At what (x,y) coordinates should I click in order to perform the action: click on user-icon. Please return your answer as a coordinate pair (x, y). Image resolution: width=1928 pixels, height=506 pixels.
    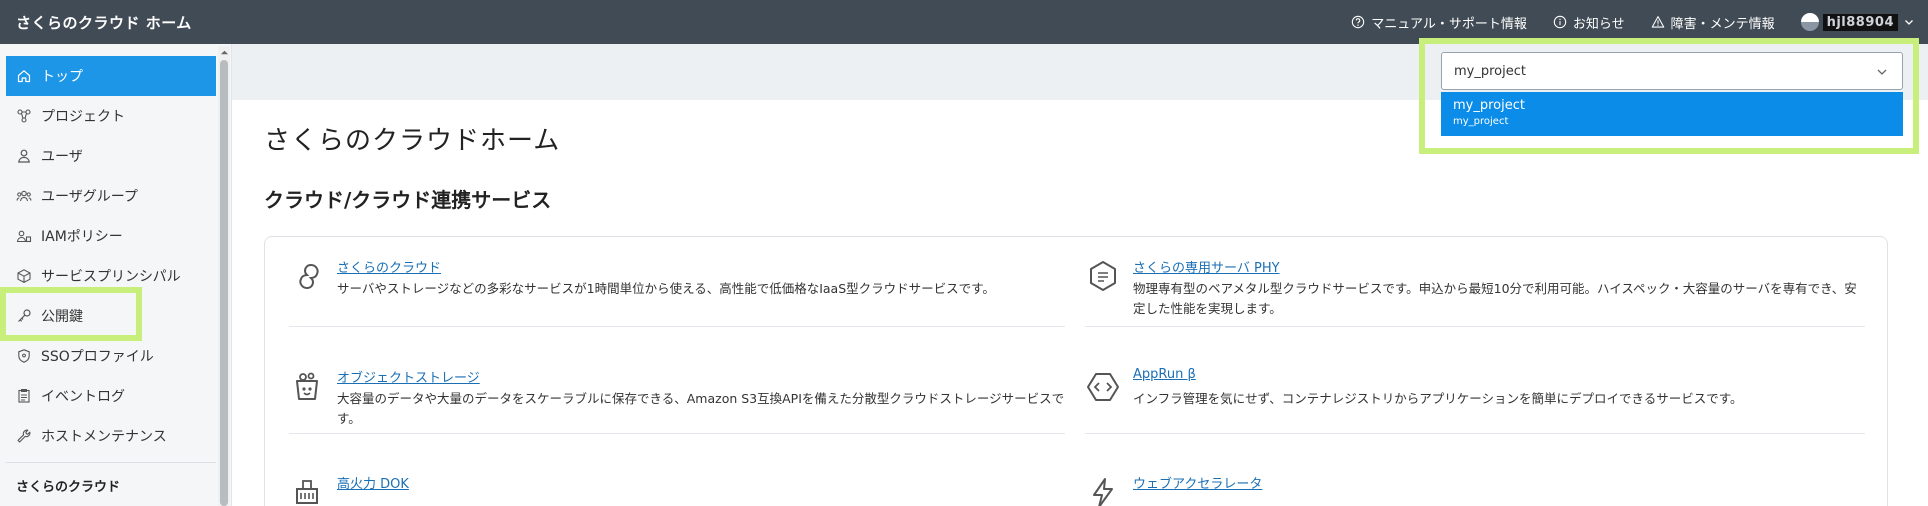
    Looking at the image, I should click on (24, 156).